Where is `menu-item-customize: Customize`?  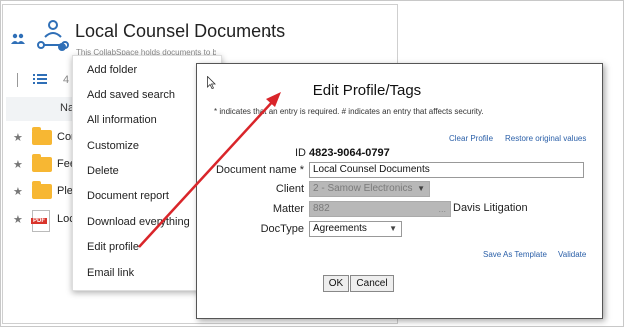 menu-item-customize: Customize is located at coordinates (113, 146).